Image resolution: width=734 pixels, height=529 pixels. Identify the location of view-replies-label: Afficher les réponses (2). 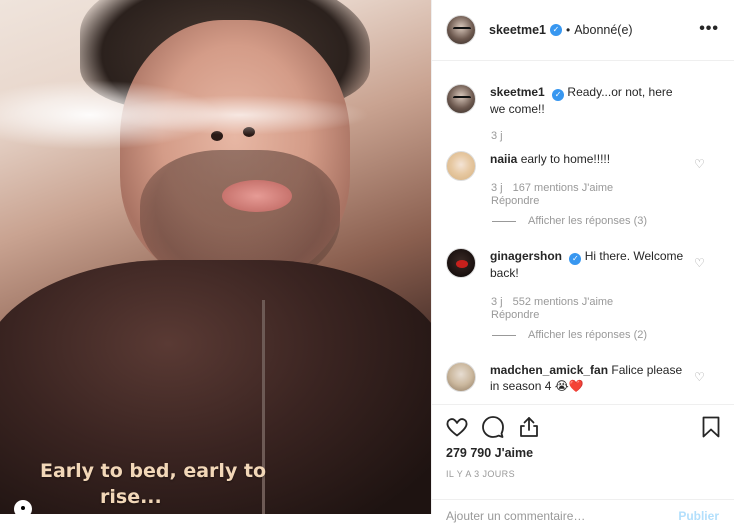
(588, 335).